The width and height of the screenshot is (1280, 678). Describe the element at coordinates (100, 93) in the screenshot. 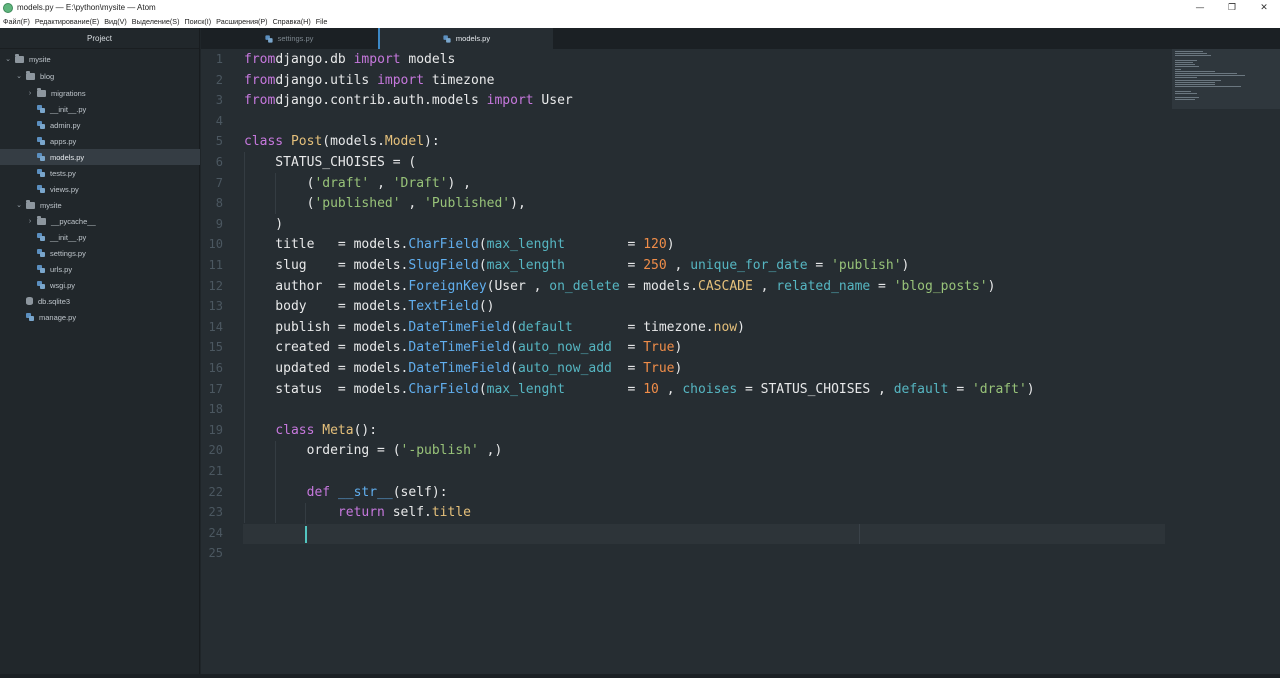

I see `tree-folder-migrations: › migrations` at that location.